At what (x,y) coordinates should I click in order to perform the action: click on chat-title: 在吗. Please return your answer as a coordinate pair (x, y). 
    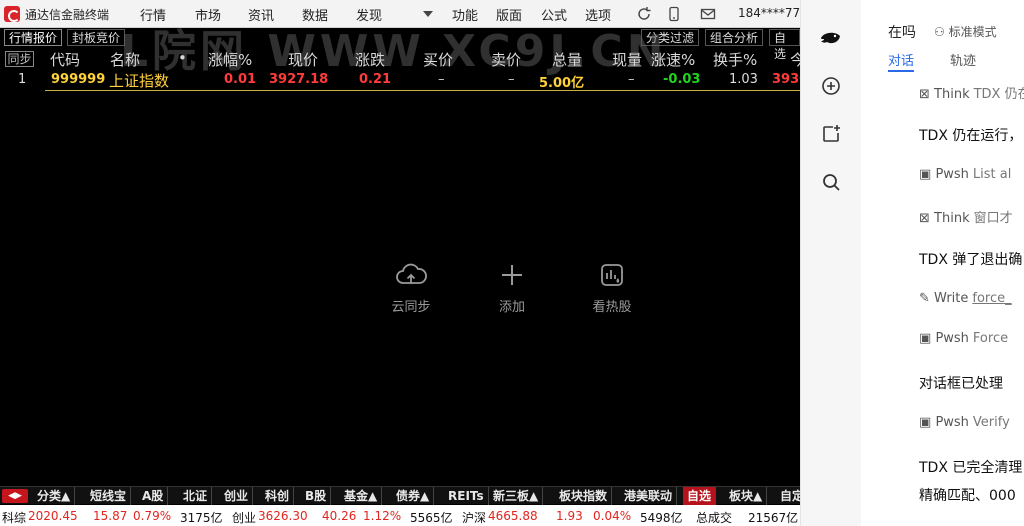
    Looking at the image, I should click on (902, 33).